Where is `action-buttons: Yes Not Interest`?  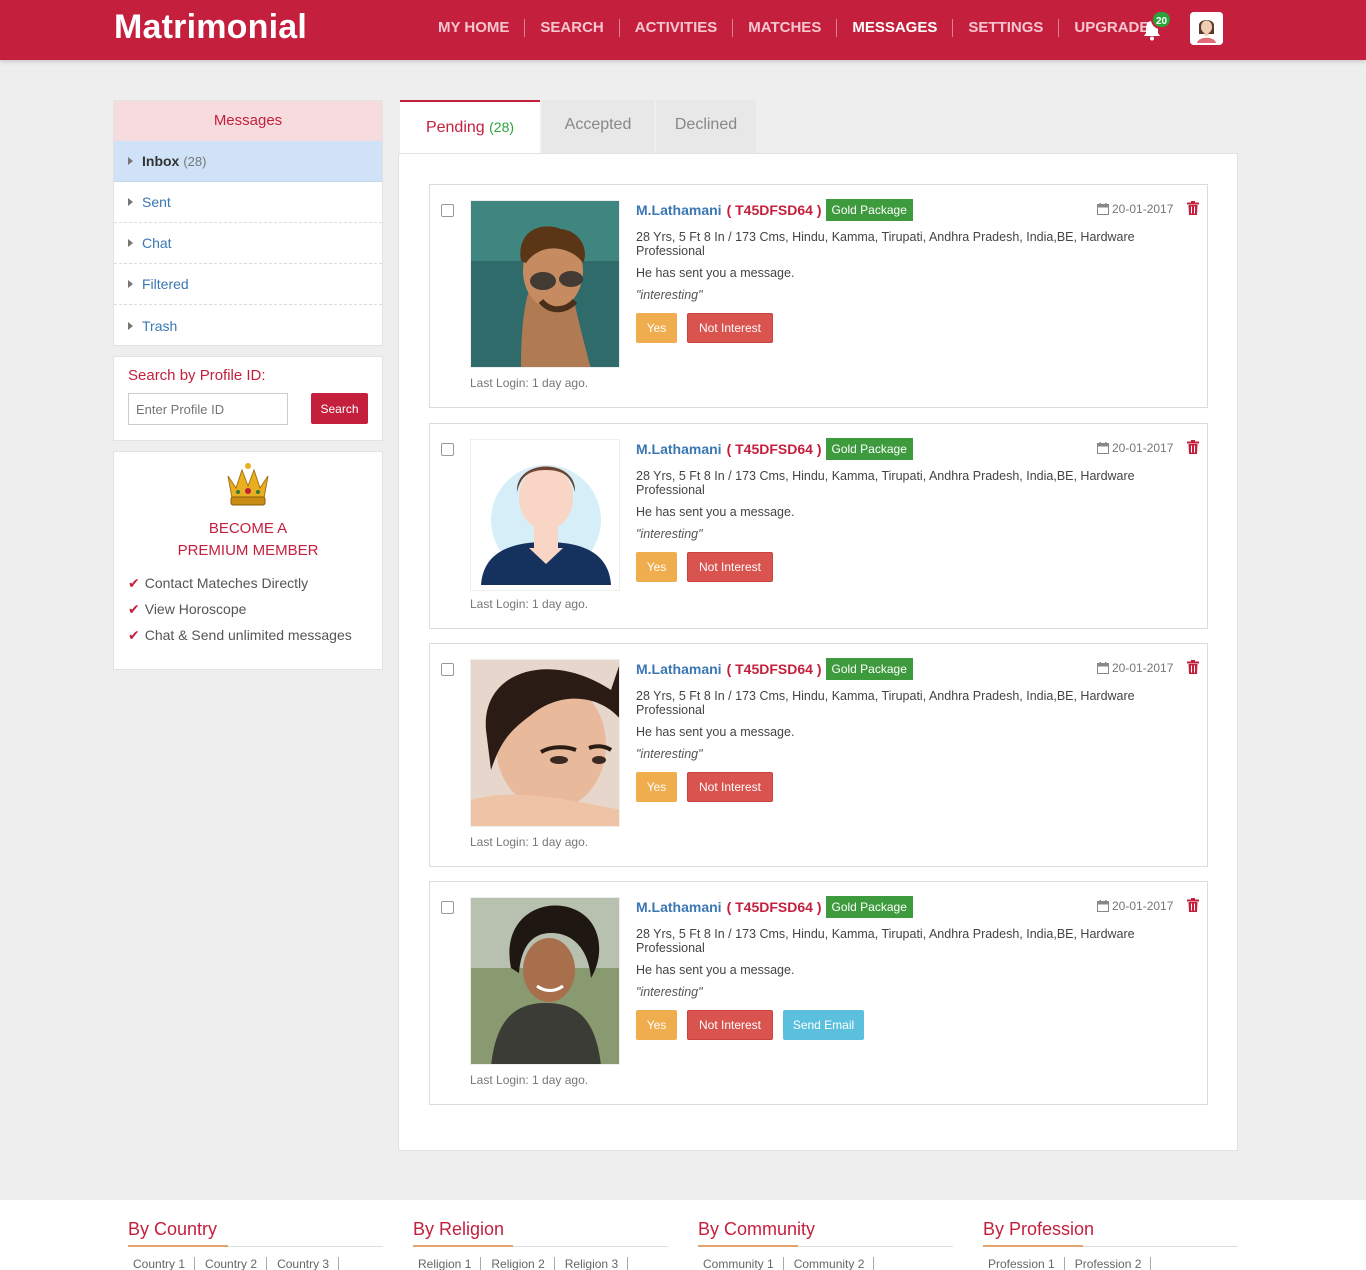 action-buttons: Yes Not Interest is located at coordinates (709, 567).